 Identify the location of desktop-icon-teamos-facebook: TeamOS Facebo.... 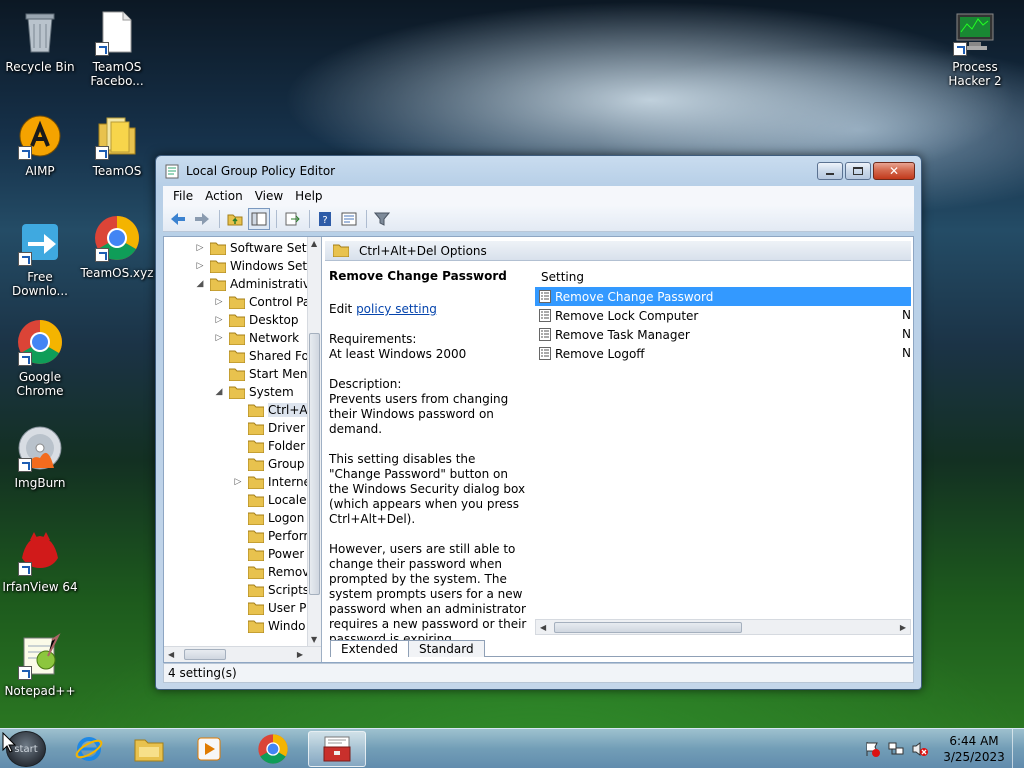
(117, 48).